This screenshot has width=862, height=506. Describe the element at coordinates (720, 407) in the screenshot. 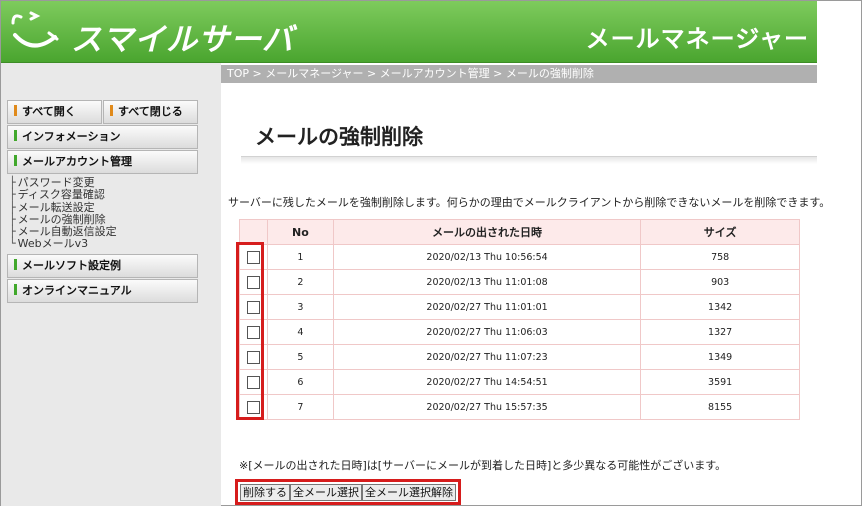

I see `cell-size: 8155` at that location.